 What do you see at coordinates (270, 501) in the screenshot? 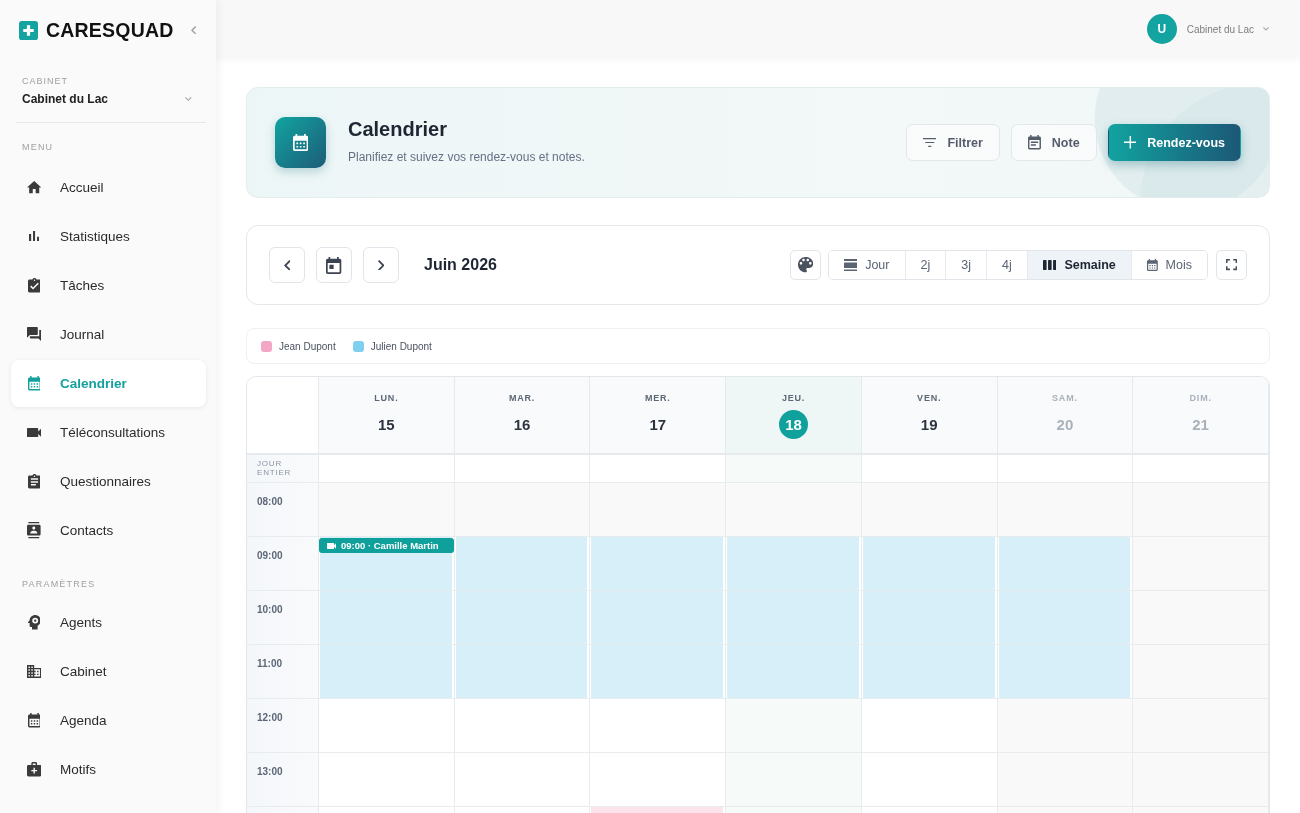
I see `time-label: 08:00` at bounding box center [270, 501].